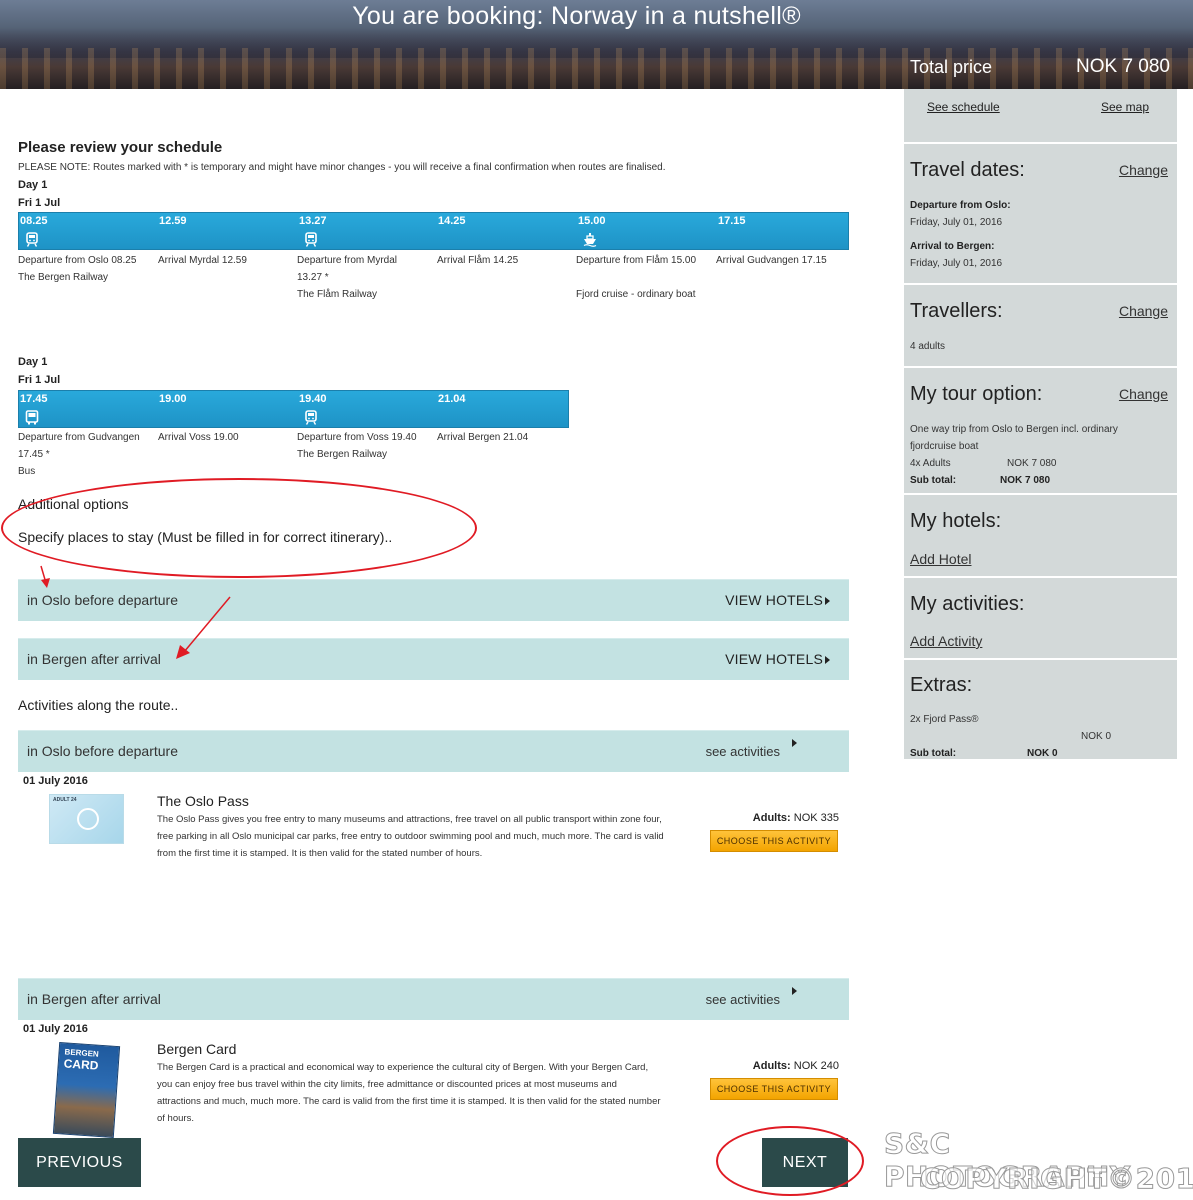 The height and width of the screenshot is (1200, 1193). What do you see at coordinates (65, 800) in the screenshot?
I see `oslo-pass-tag: ADULT 24` at bounding box center [65, 800].